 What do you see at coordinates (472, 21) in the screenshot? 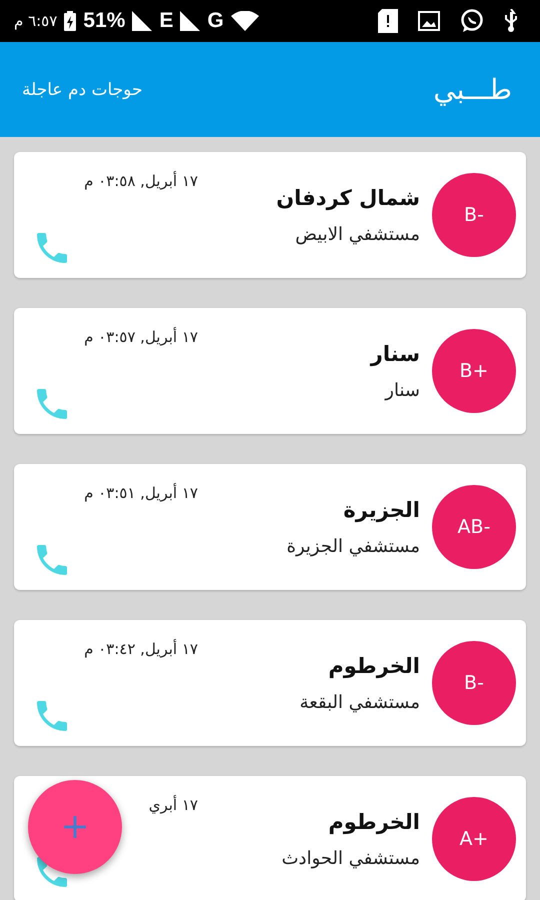
I see `chat-bubble-icon` at bounding box center [472, 21].